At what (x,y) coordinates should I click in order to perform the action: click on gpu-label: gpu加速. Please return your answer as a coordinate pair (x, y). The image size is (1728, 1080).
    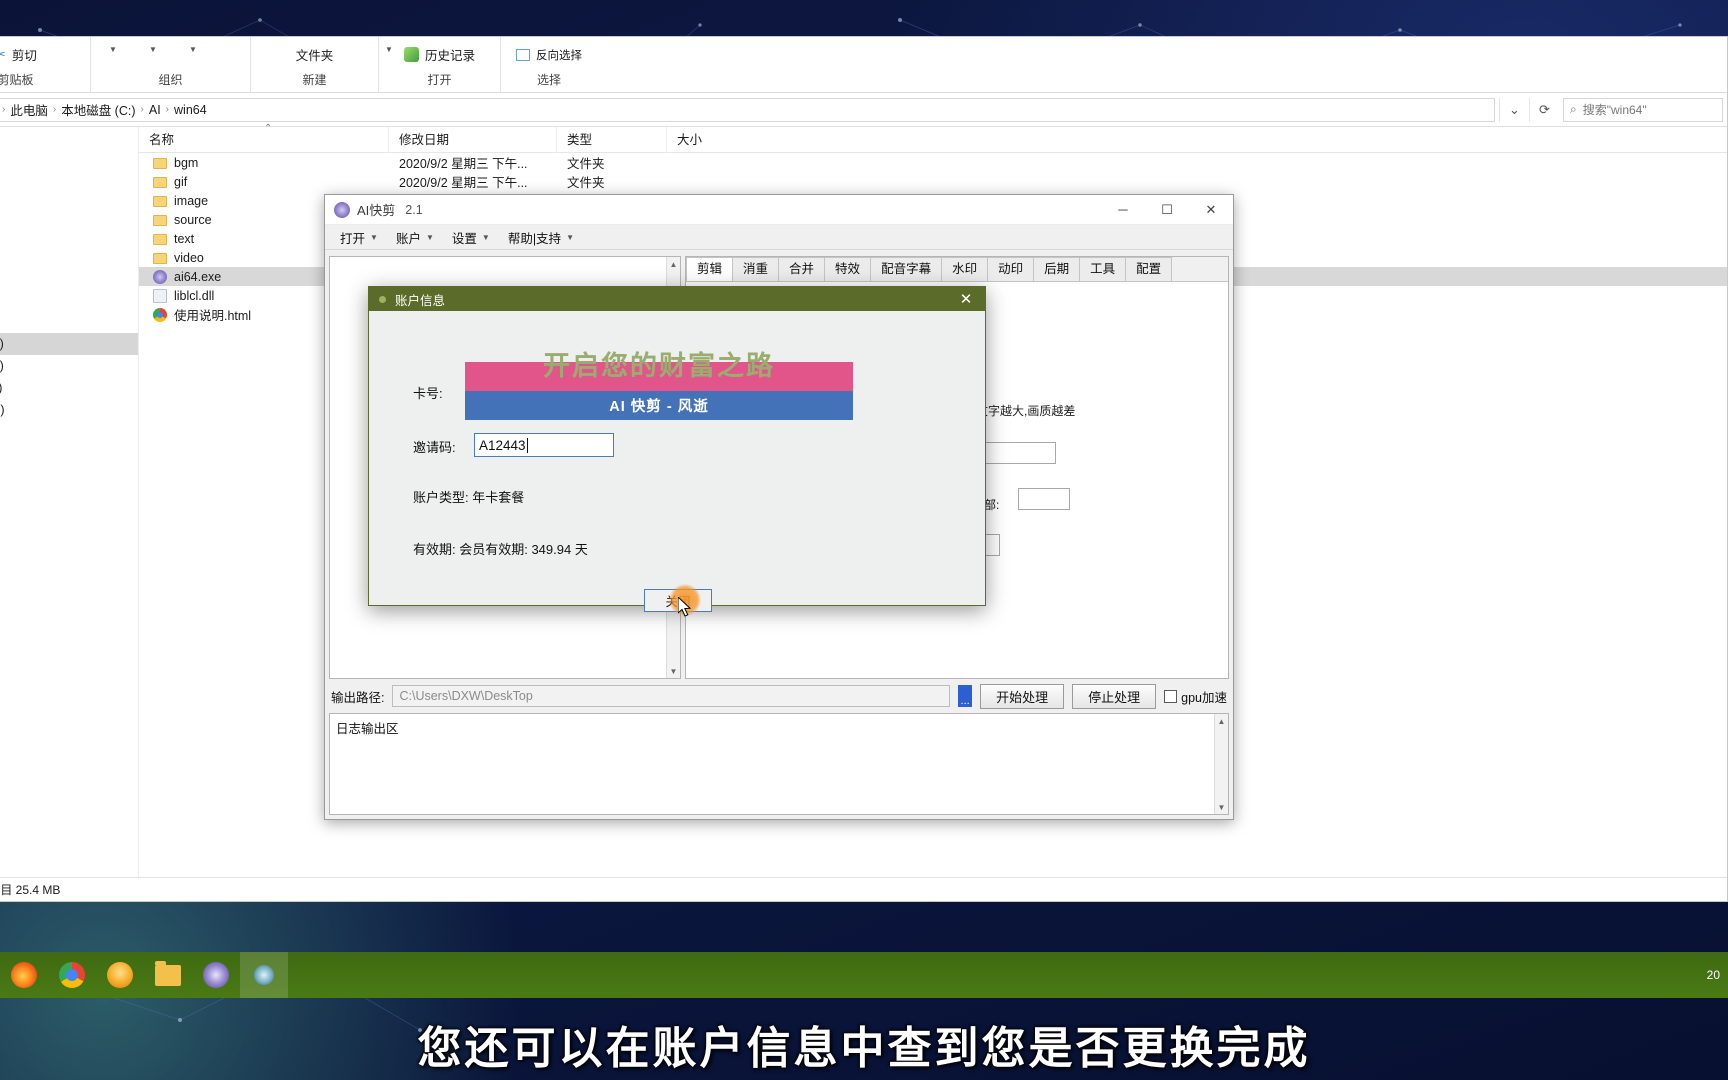
    Looking at the image, I should click on (1204, 697).